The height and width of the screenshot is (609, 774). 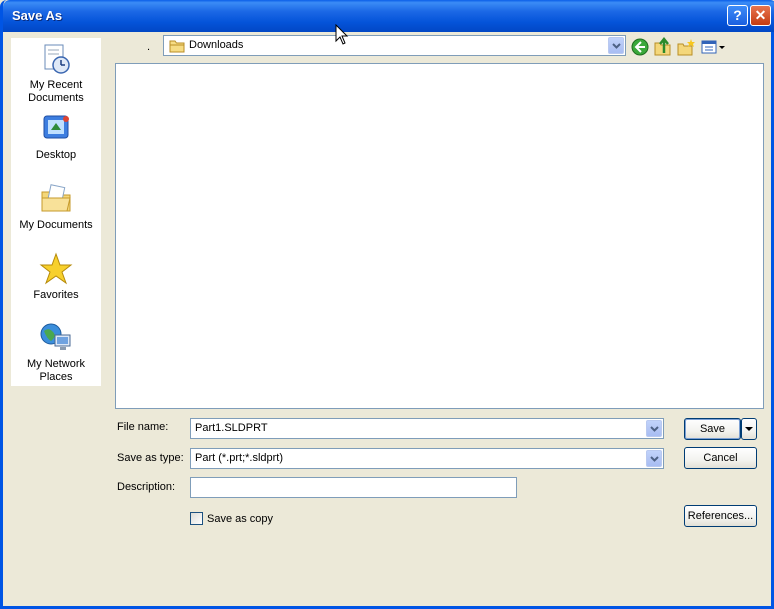 I want to click on look-in-label: ., so click(x=149, y=47).